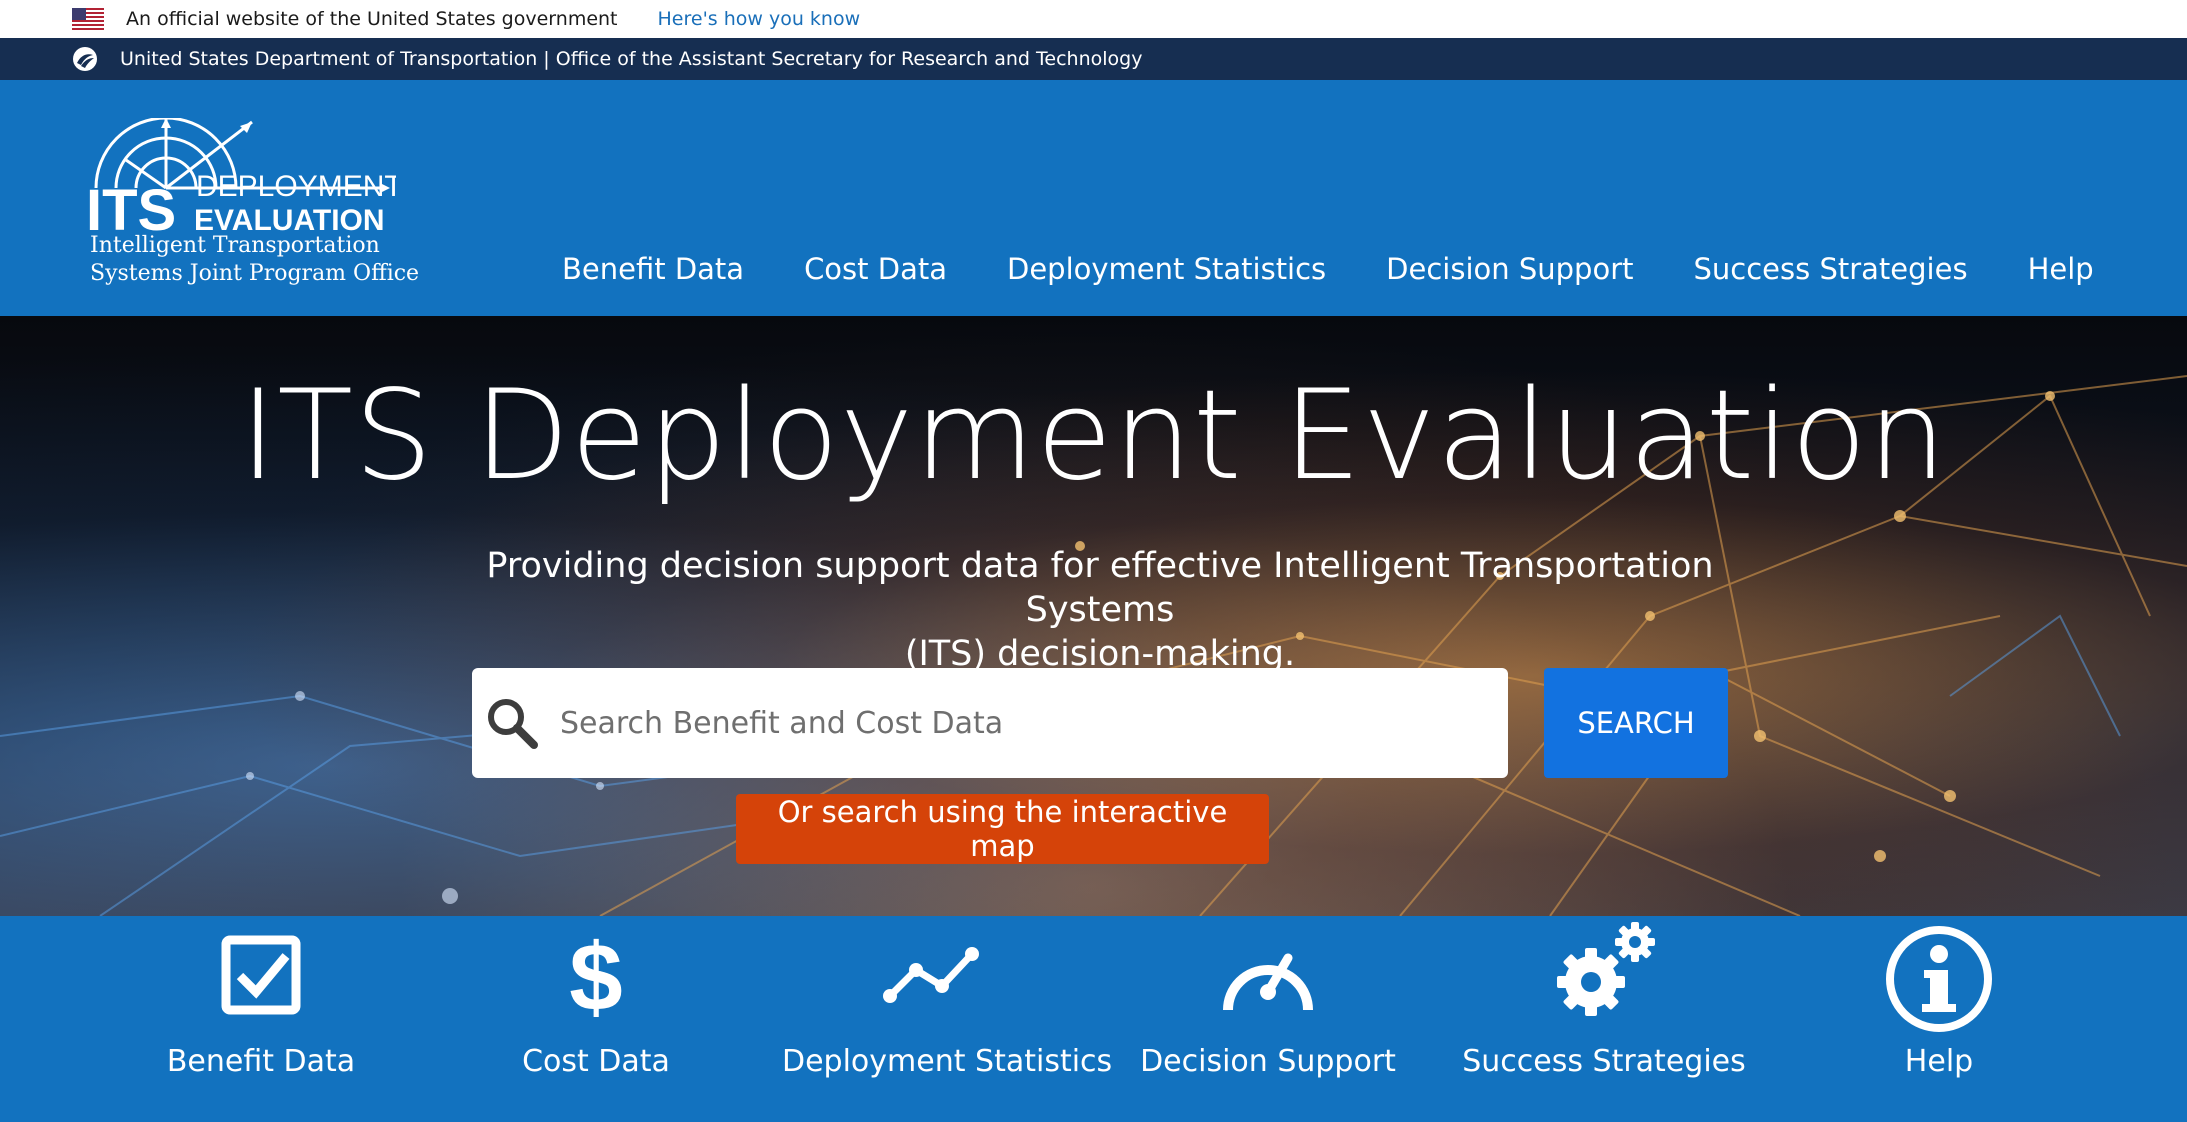 This screenshot has height=1122, width=2187. What do you see at coordinates (235, 245) in the screenshot?
I see `logo-subtitle-line1: Intelligent Transportation` at bounding box center [235, 245].